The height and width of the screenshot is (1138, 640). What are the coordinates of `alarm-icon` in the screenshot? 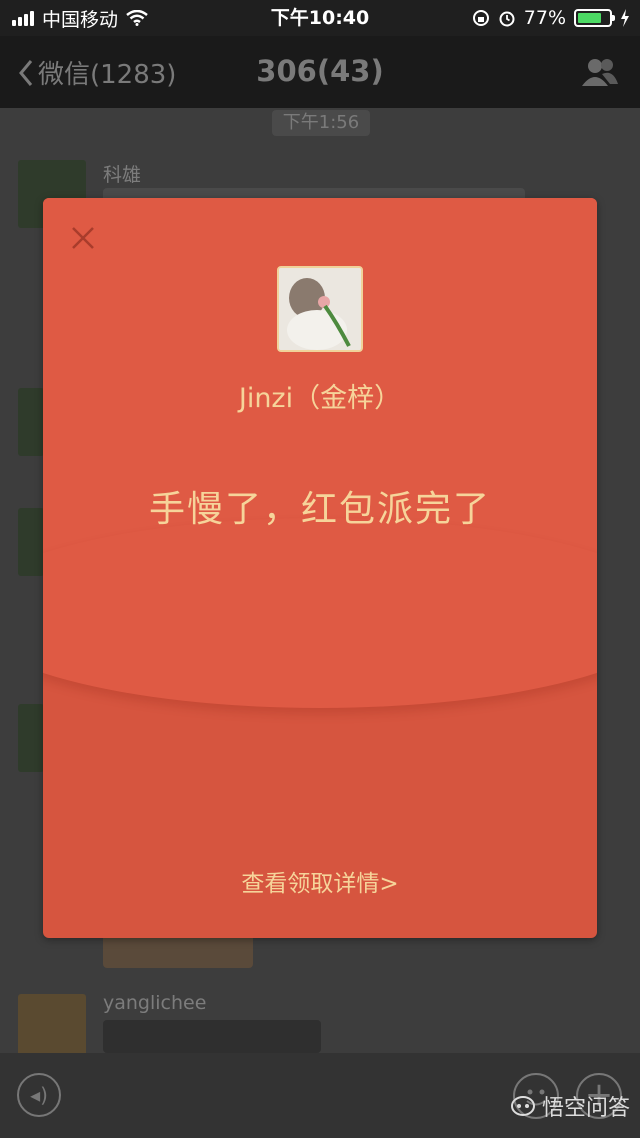 It's located at (507, 19).